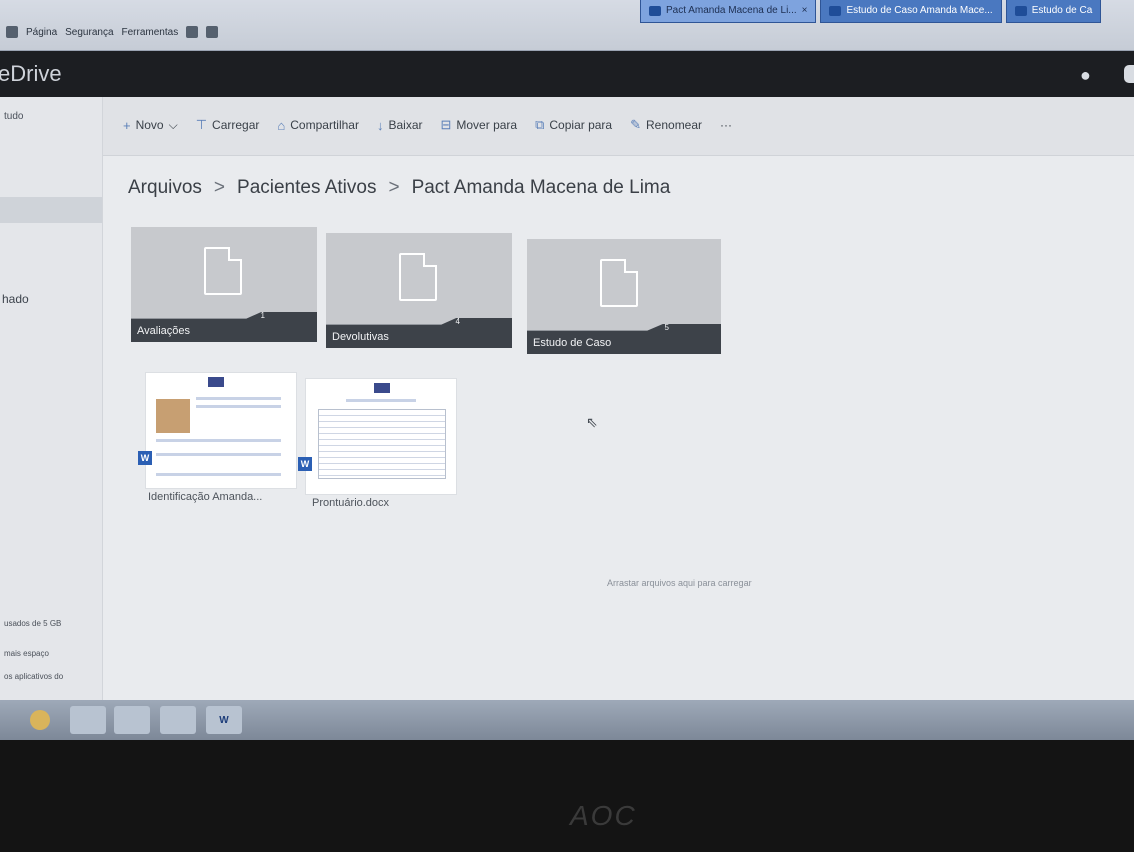  Describe the element at coordinates (40, 720) in the screenshot. I see `start-icon` at that location.